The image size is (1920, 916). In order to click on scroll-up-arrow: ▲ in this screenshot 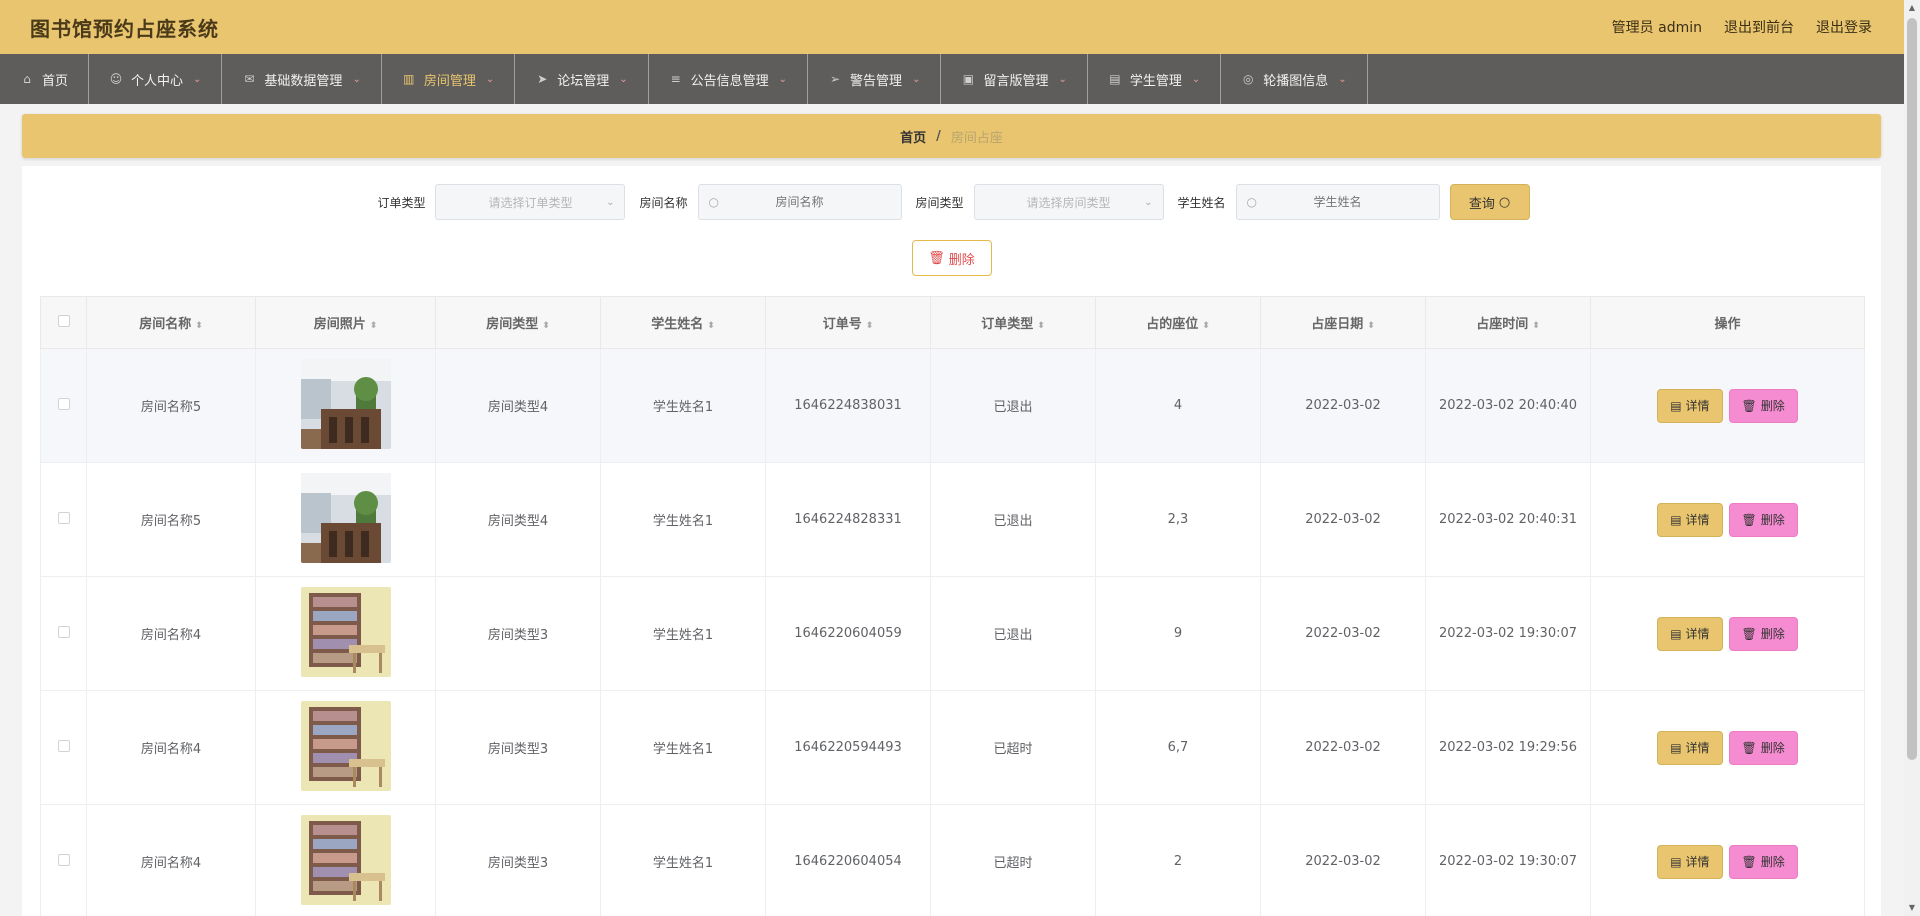, I will do `click(1912, 8)`.